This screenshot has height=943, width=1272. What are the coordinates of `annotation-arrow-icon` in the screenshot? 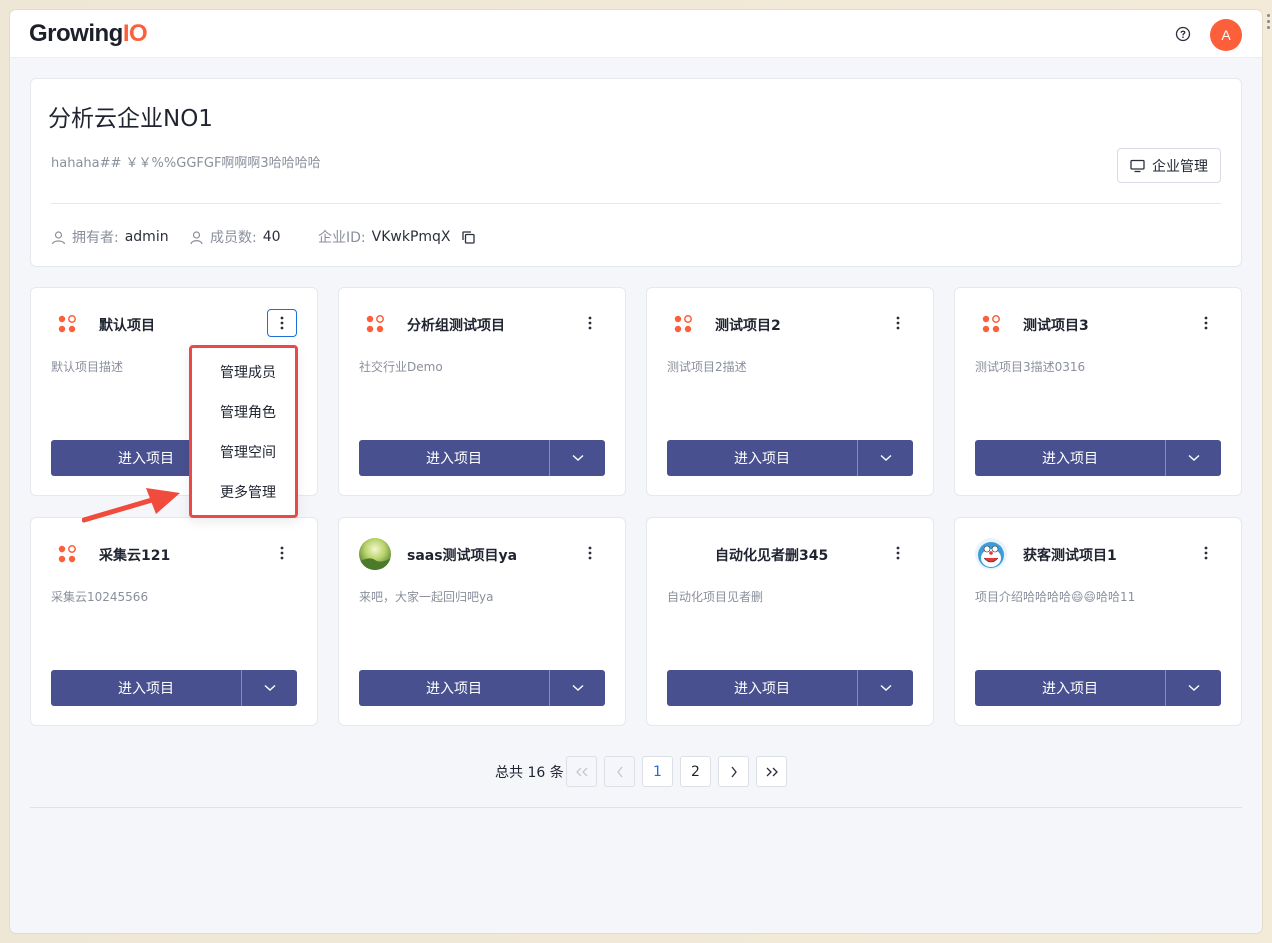 It's located at (131, 505).